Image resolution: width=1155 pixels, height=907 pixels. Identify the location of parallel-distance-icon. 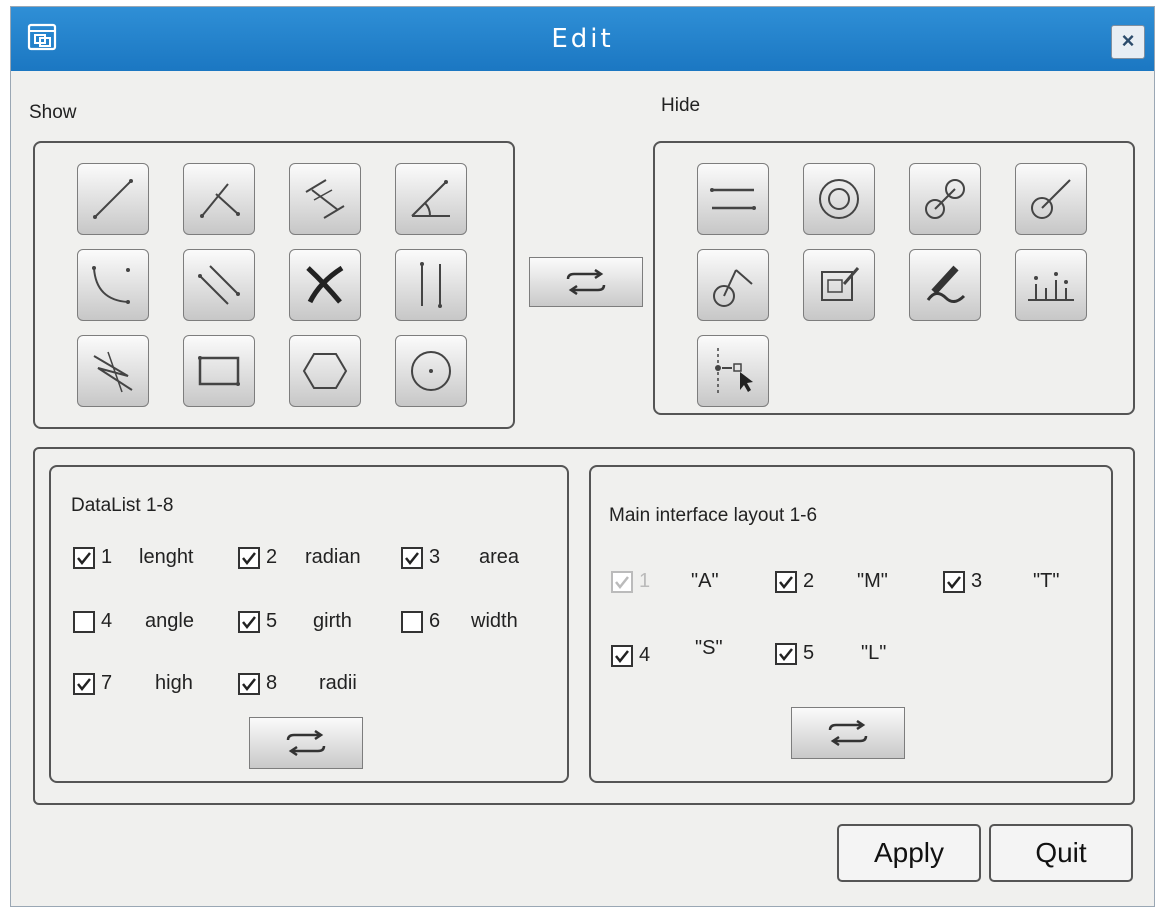
(325, 199).